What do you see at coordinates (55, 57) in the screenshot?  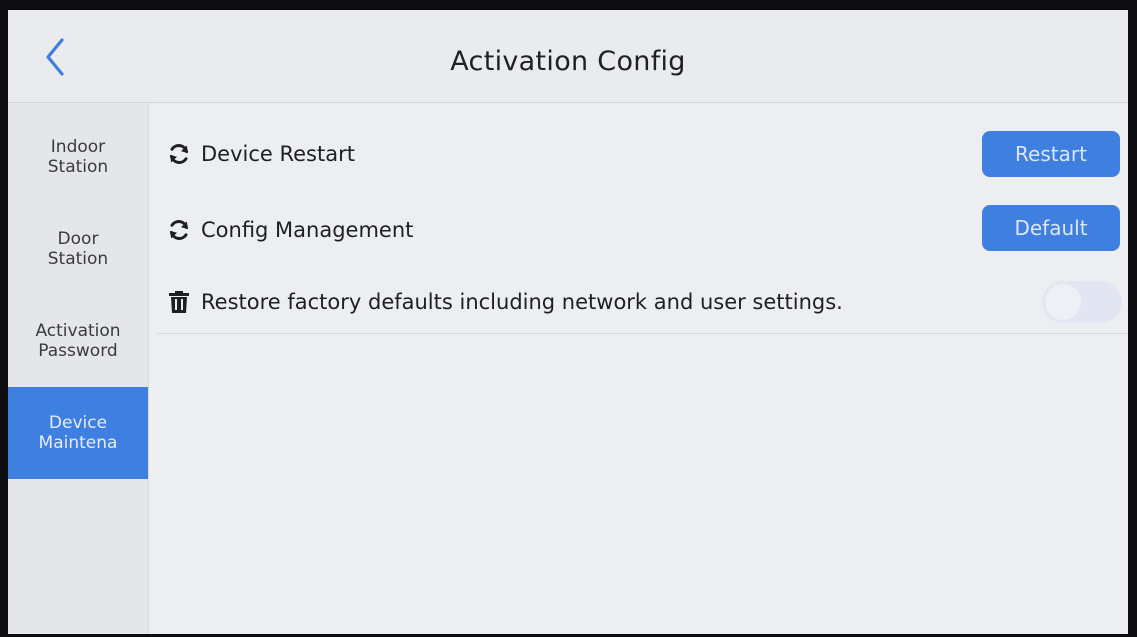 I see `chevron-left-icon` at bounding box center [55, 57].